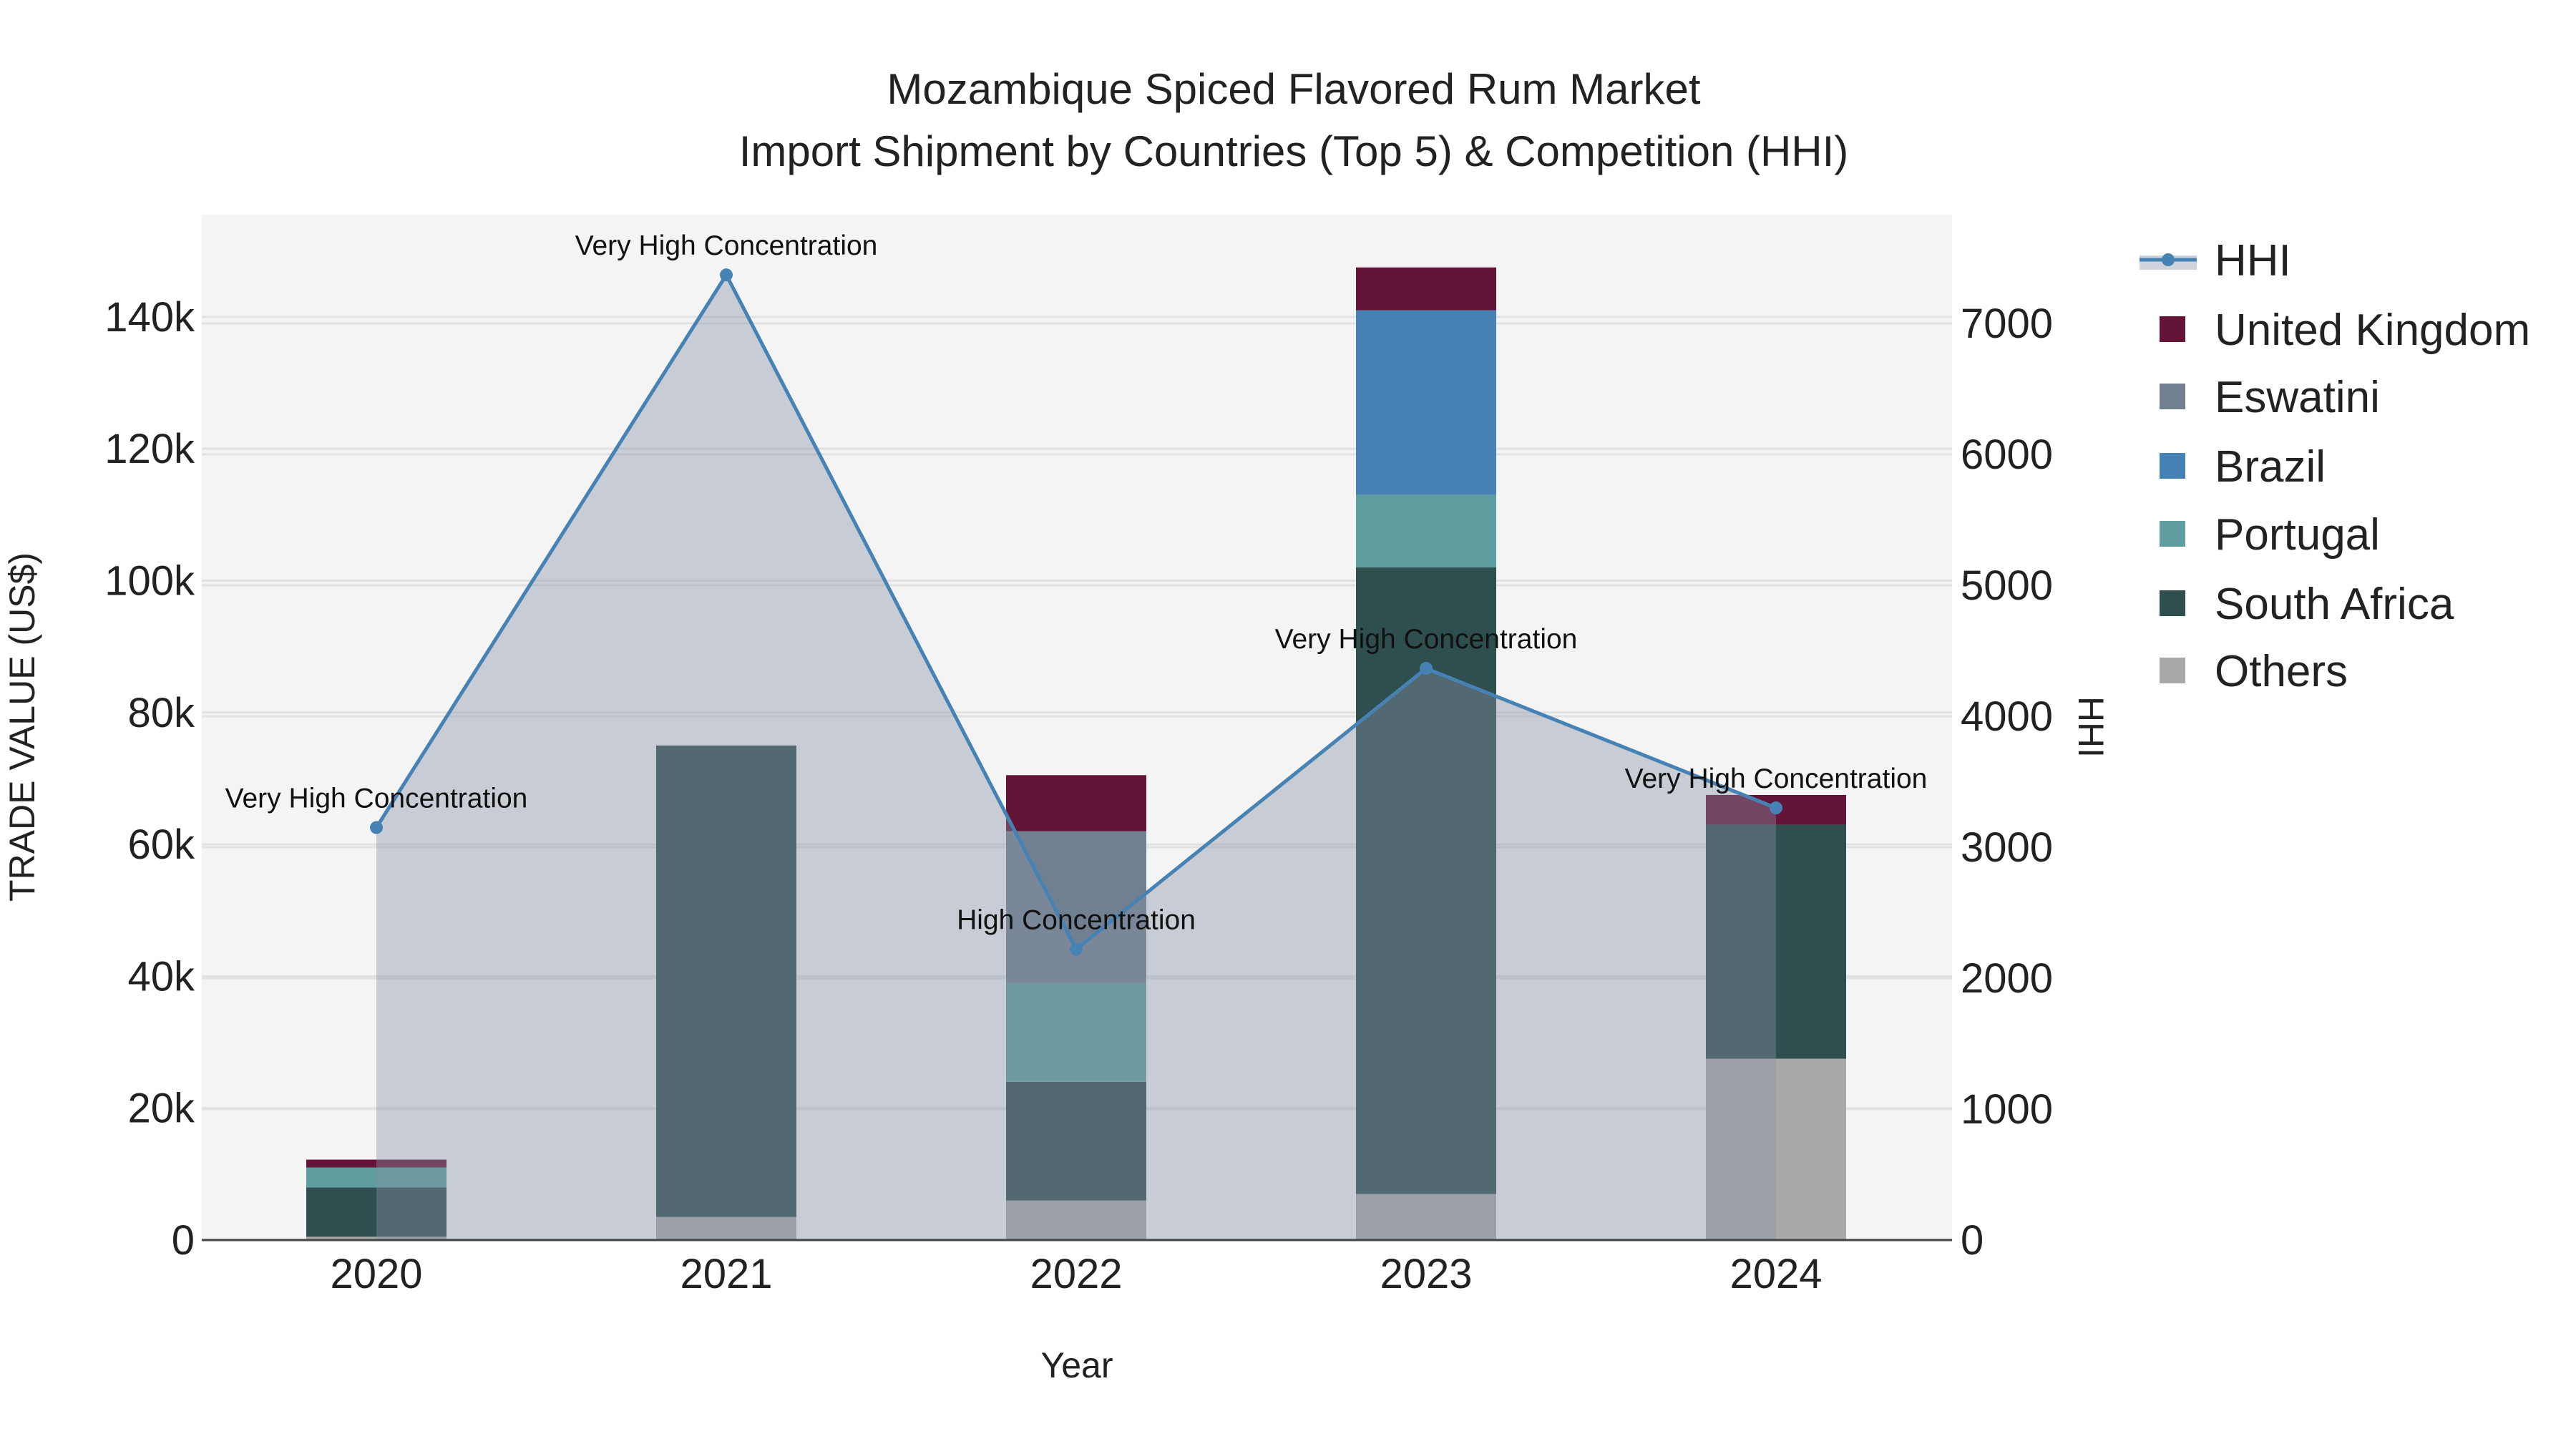  Describe the element at coordinates (376, 1274) in the screenshot. I see `x-tick-label: 2020` at that location.